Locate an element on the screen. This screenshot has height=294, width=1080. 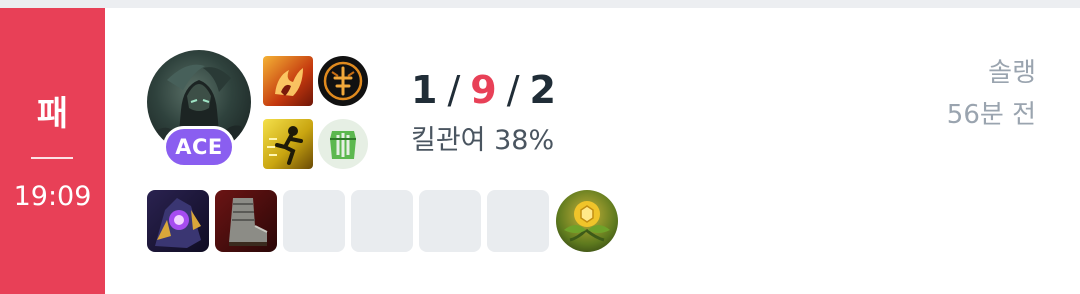
armored-boots-item-icon is located at coordinates (246, 221).